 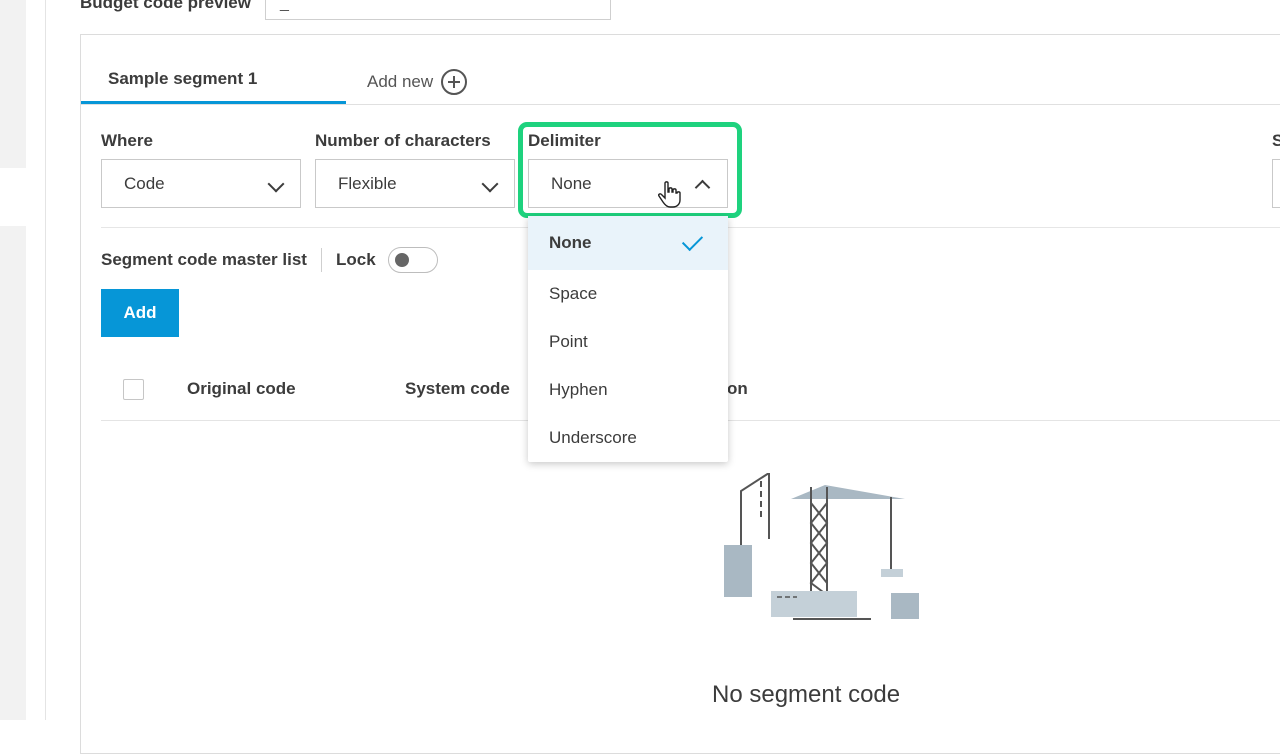 What do you see at coordinates (1276, 140) in the screenshot?
I see `partial-field-label: S` at bounding box center [1276, 140].